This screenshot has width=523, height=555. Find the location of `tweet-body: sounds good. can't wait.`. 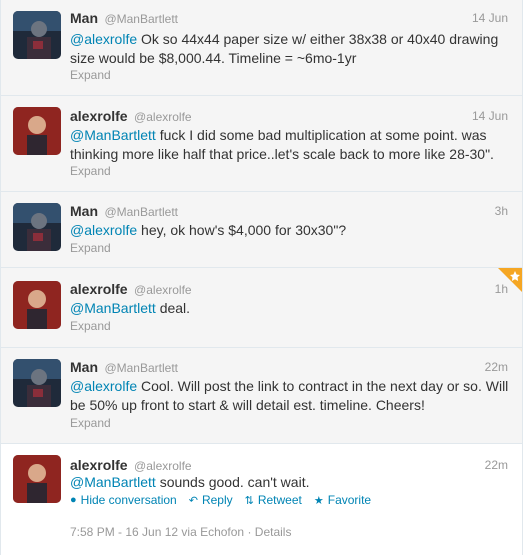

tweet-body: sounds good. can't wait. is located at coordinates (232, 482).